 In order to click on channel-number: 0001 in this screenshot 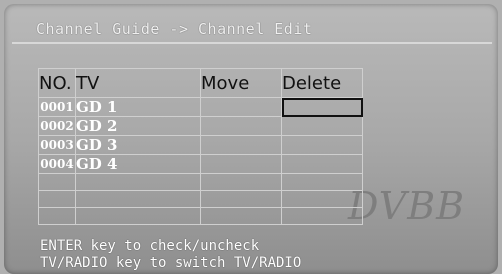, I will do `click(57, 107)`.